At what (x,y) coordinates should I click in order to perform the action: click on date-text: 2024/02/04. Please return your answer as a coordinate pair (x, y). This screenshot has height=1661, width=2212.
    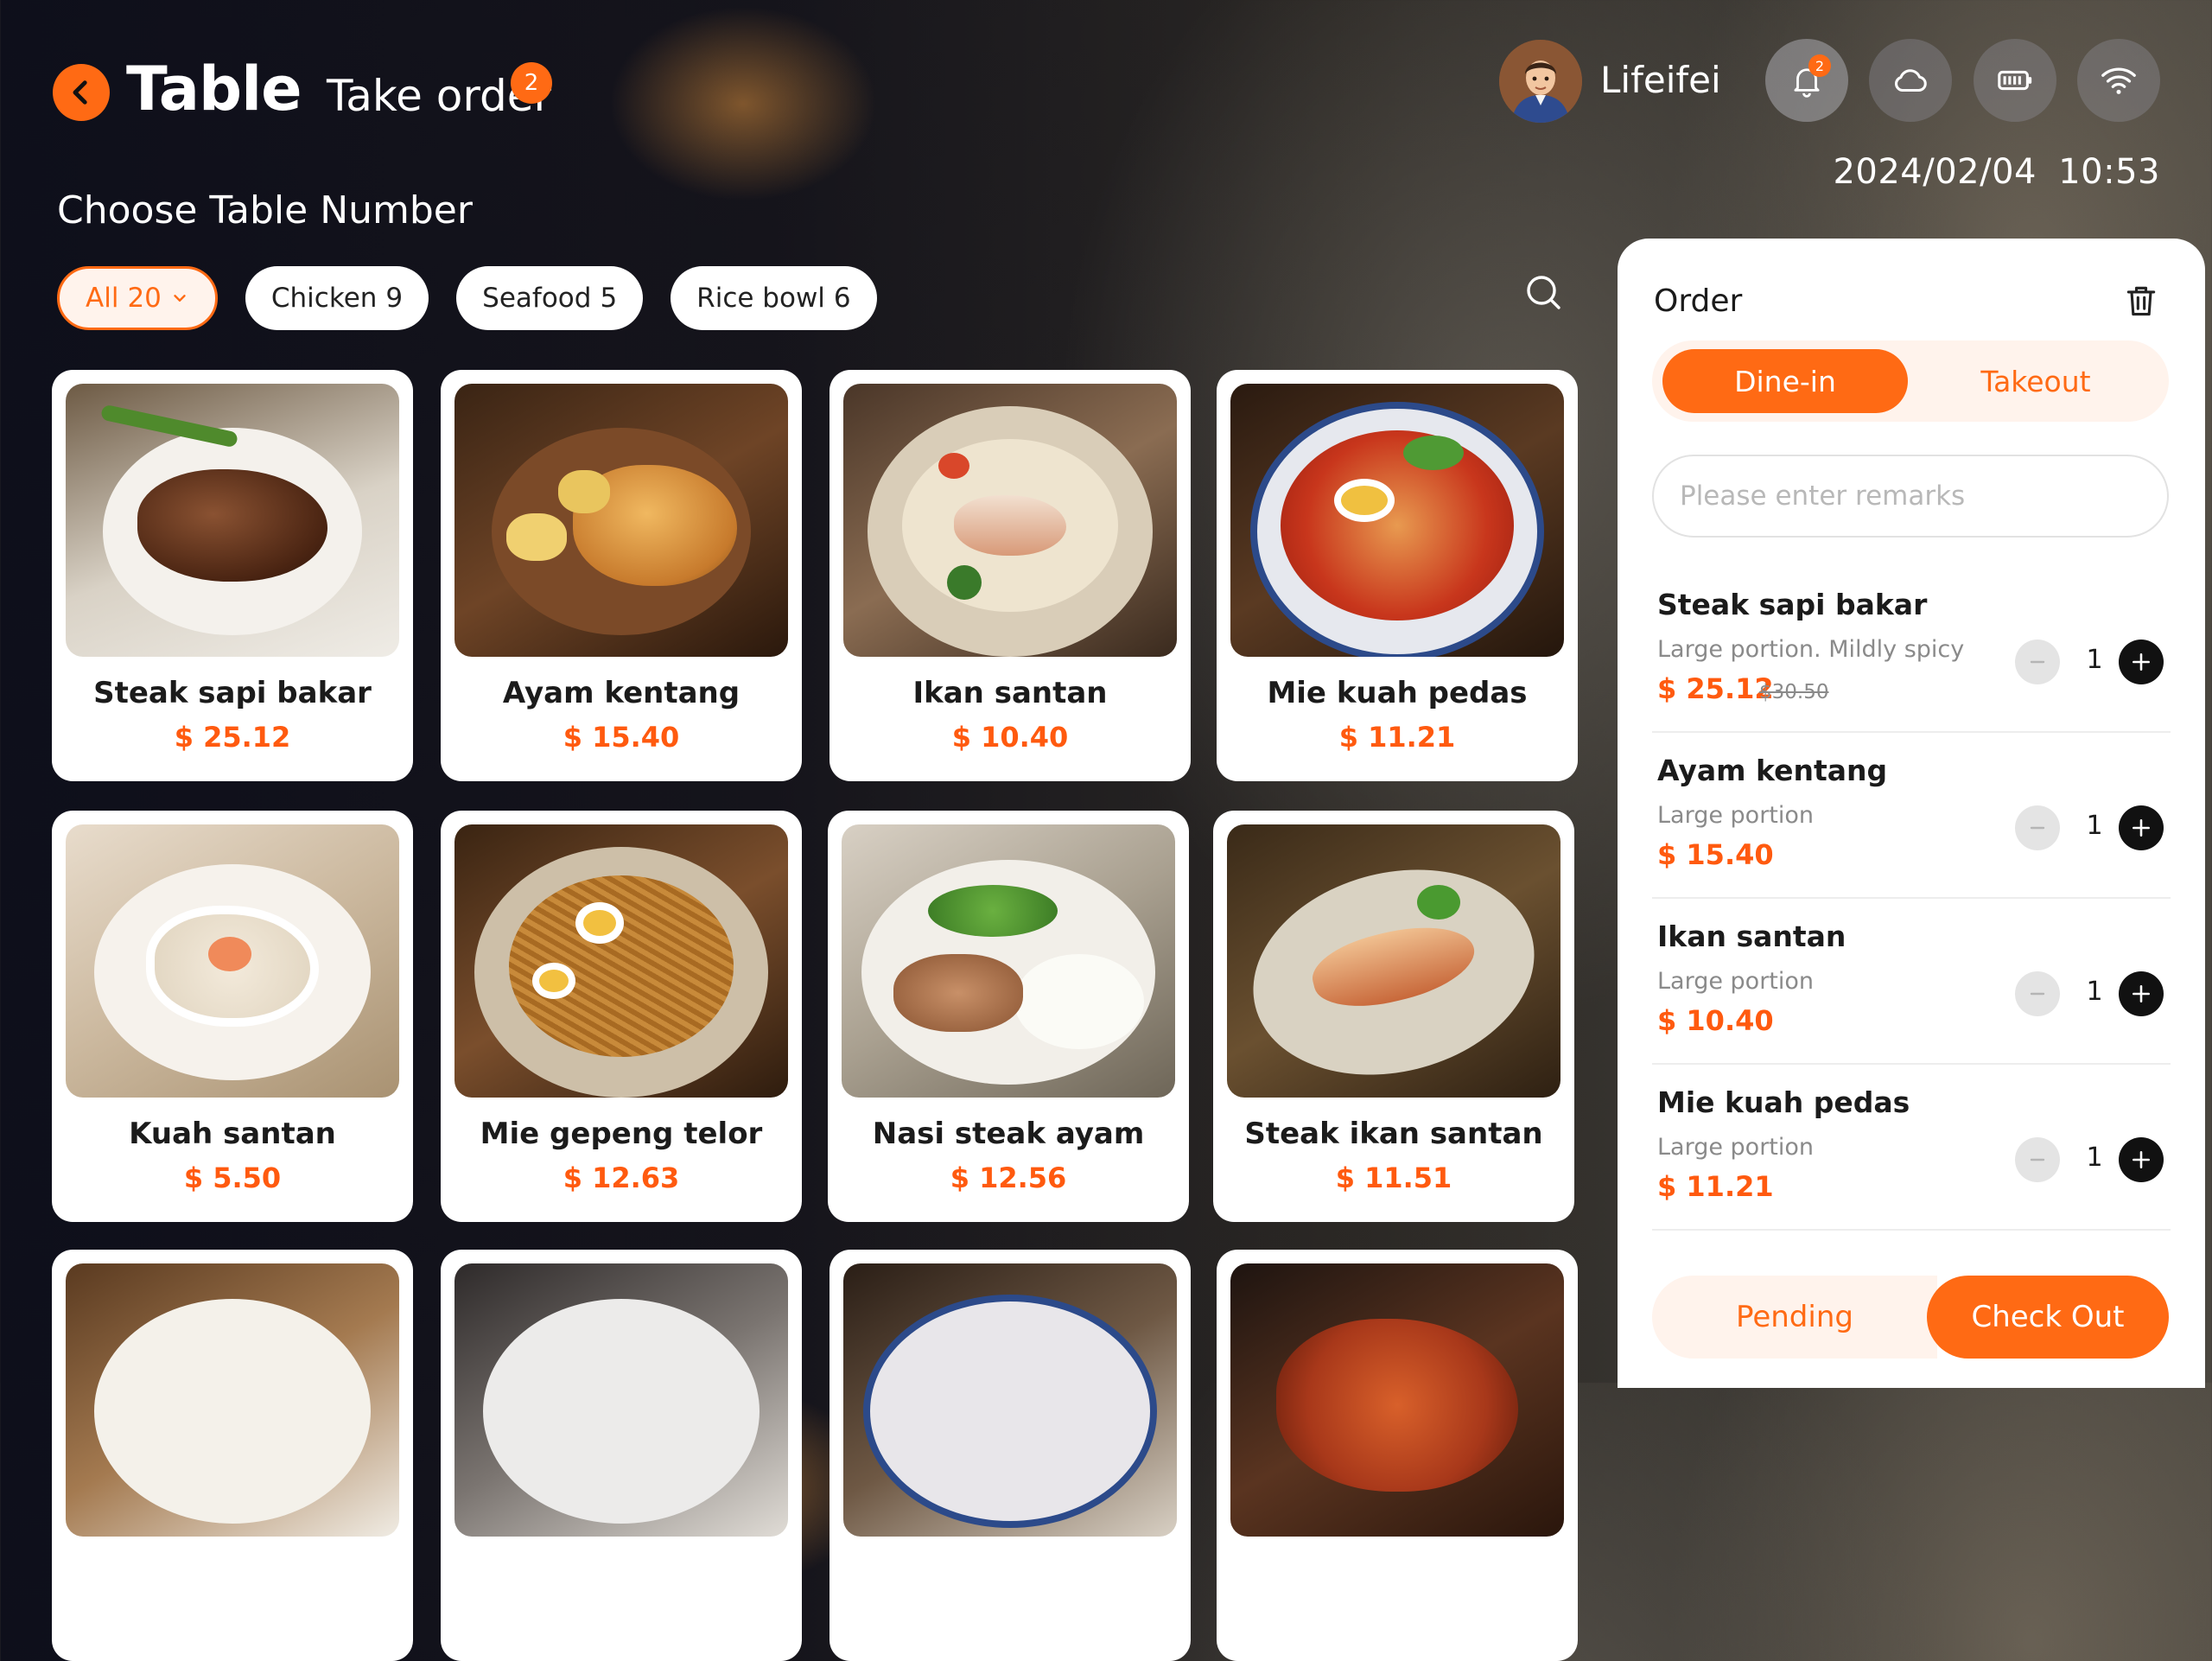
    Looking at the image, I should click on (1935, 172).